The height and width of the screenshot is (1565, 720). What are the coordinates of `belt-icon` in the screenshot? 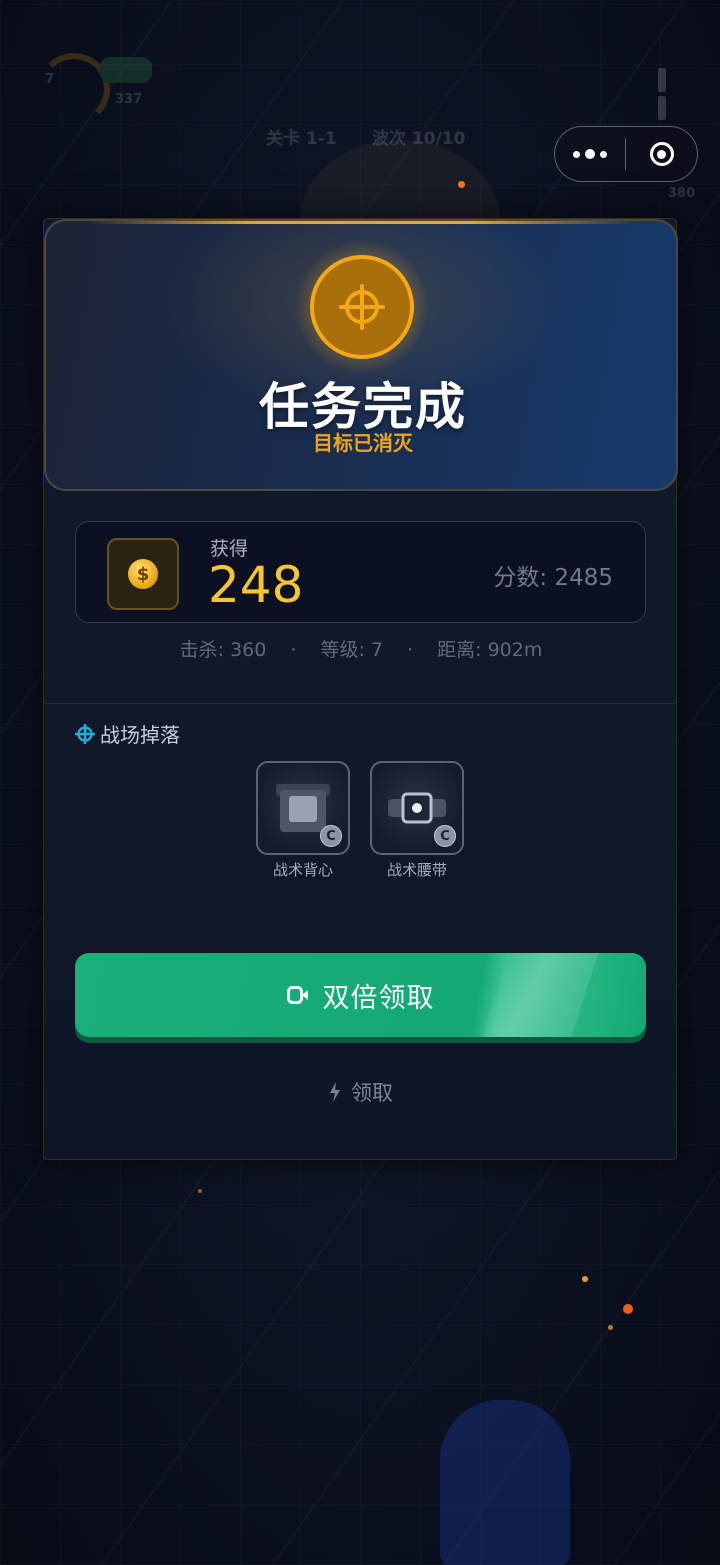 It's located at (417, 808).